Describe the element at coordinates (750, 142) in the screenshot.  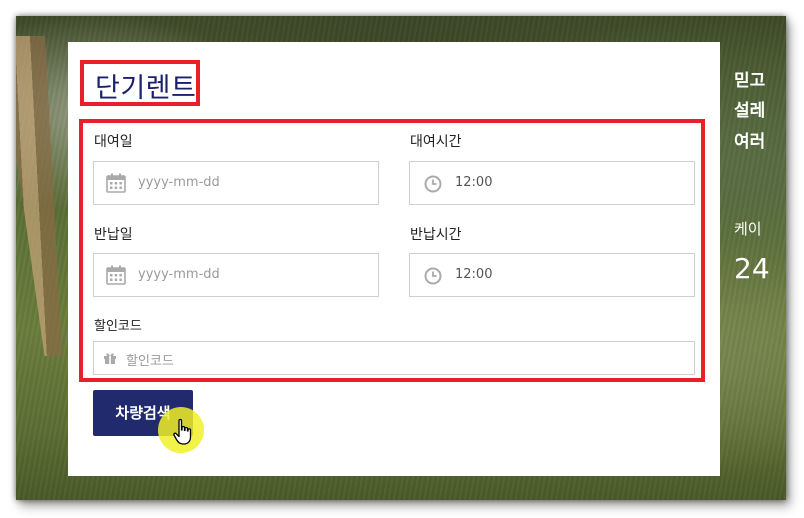
I see `hero-text-line-3: 여러` at that location.